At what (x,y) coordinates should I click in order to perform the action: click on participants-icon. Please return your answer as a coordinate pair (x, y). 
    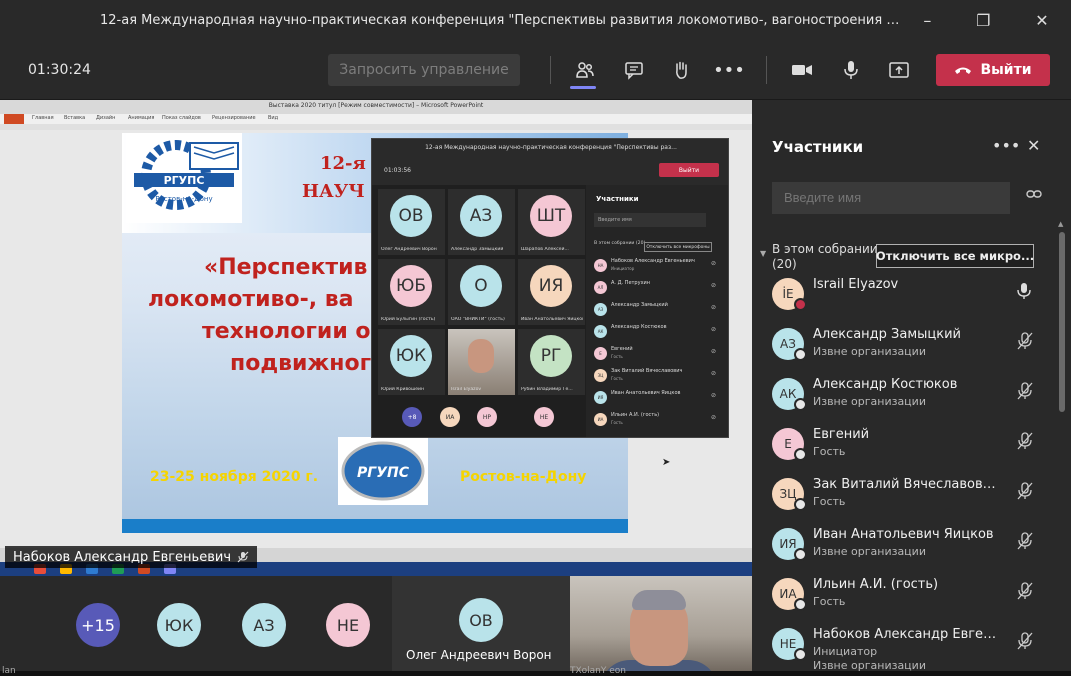
    Looking at the image, I should click on (585, 70).